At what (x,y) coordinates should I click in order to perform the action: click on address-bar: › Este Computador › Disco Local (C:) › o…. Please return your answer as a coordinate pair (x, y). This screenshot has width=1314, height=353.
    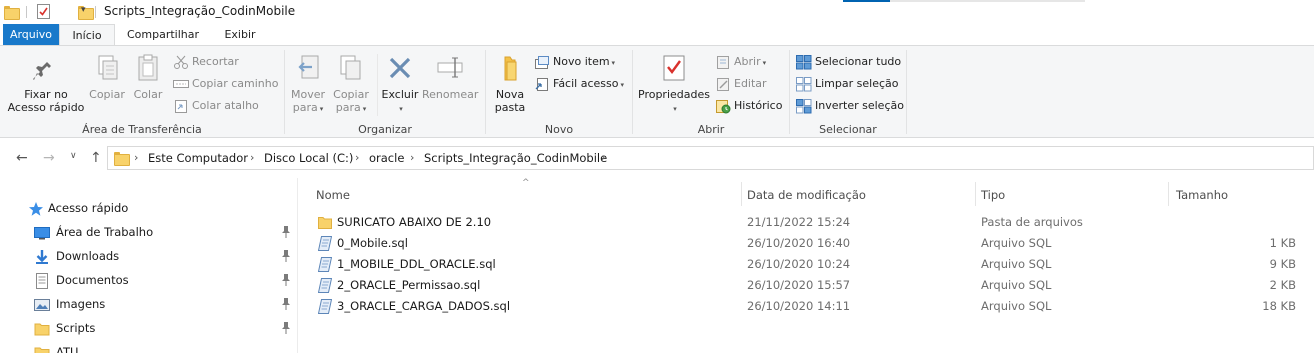
    Looking at the image, I should click on (710, 158).